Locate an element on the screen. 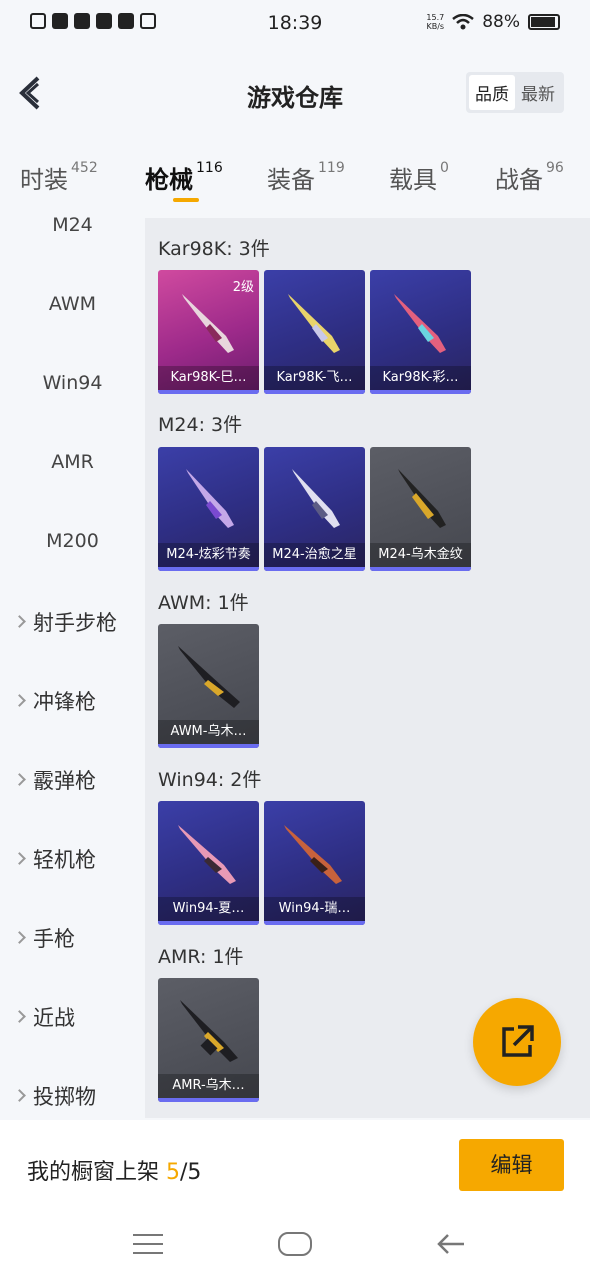 The width and height of the screenshot is (590, 1280). status-right: 15.7 KB/s 88% is located at coordinates (493, 22).